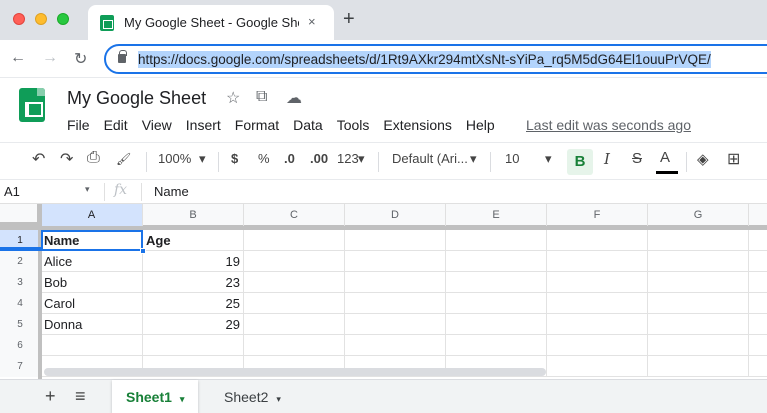 The height and width of the screenshot is (413, 767). Describe the element at coordinates (92, 282) in the screenshot. I see `cell-a3: Bob` at that location.